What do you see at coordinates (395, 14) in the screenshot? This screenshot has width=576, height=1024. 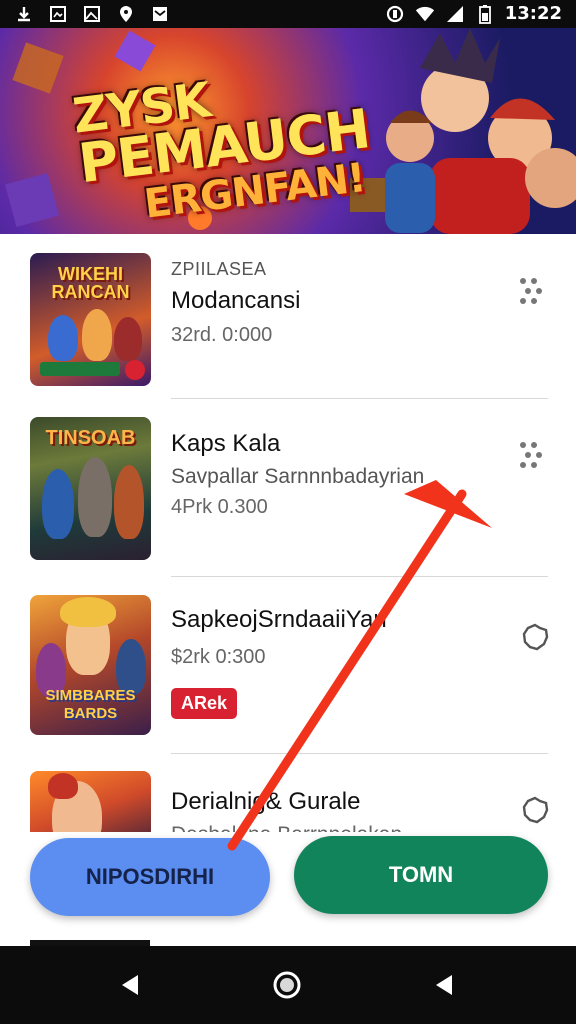 I see `vibrate-icon` at bounding box center [395, 14].